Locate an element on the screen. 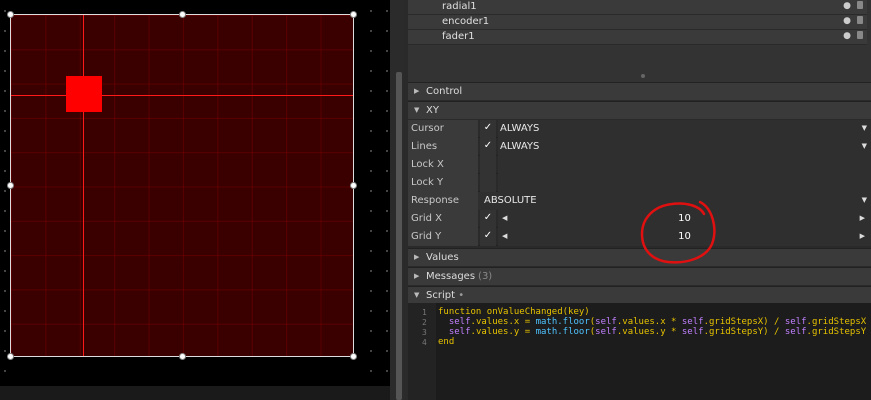  prop-label-response: Response is located at coordinates (443, 201).